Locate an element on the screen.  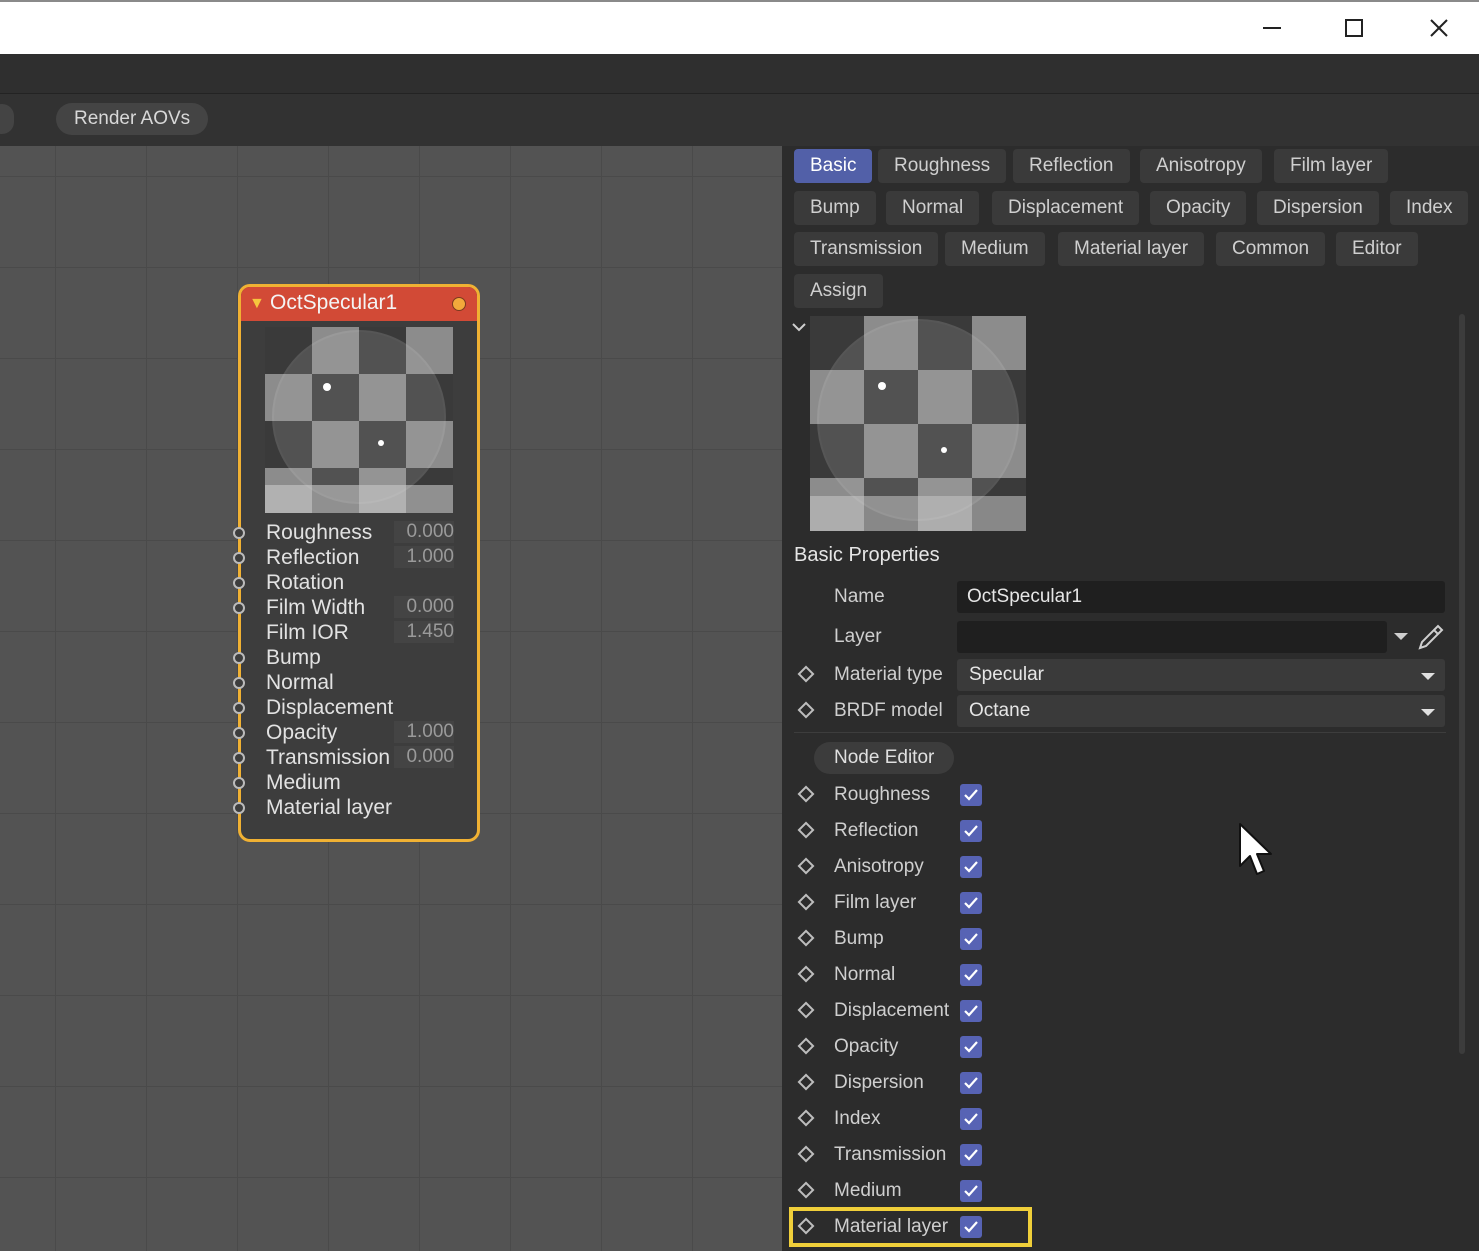
dropdown-arrow-icon is located at coordinates (1428, 712).